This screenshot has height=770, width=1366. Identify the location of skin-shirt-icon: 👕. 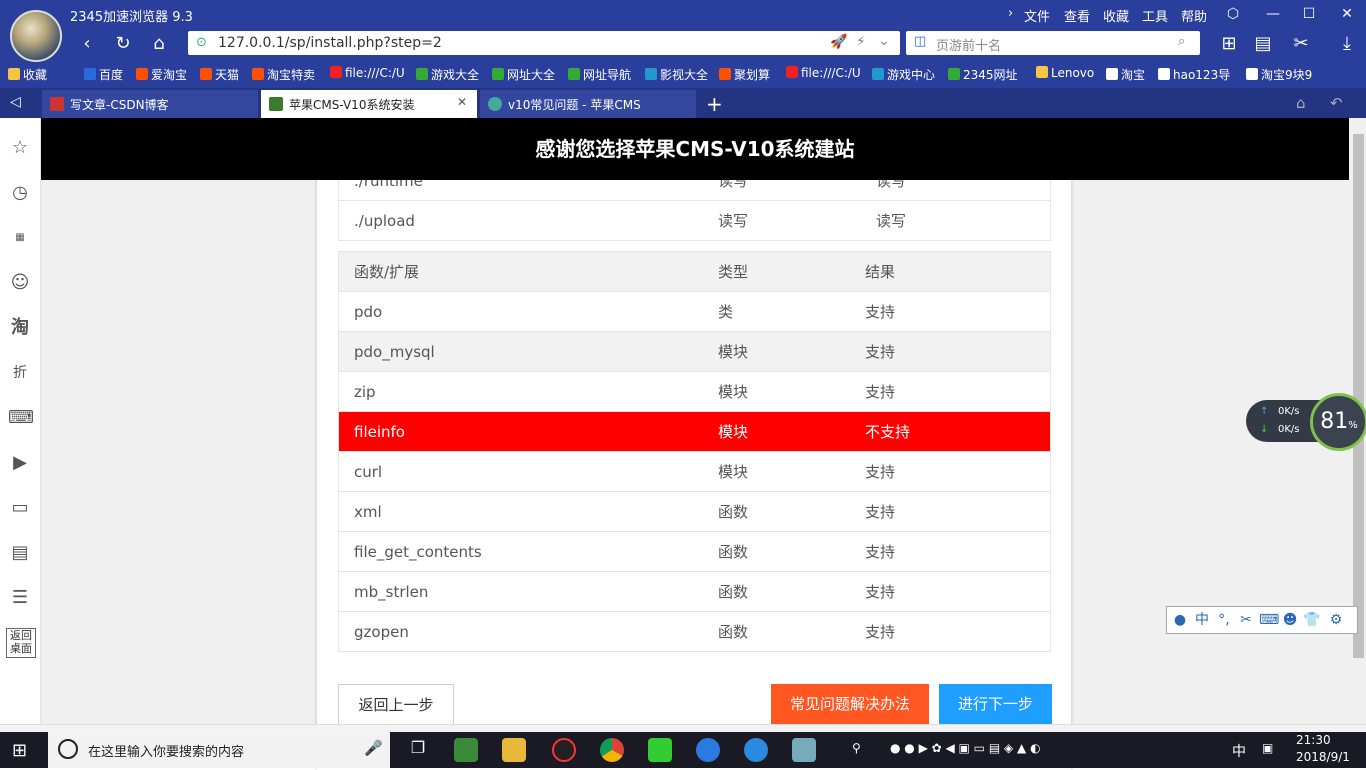
(1312, 620).